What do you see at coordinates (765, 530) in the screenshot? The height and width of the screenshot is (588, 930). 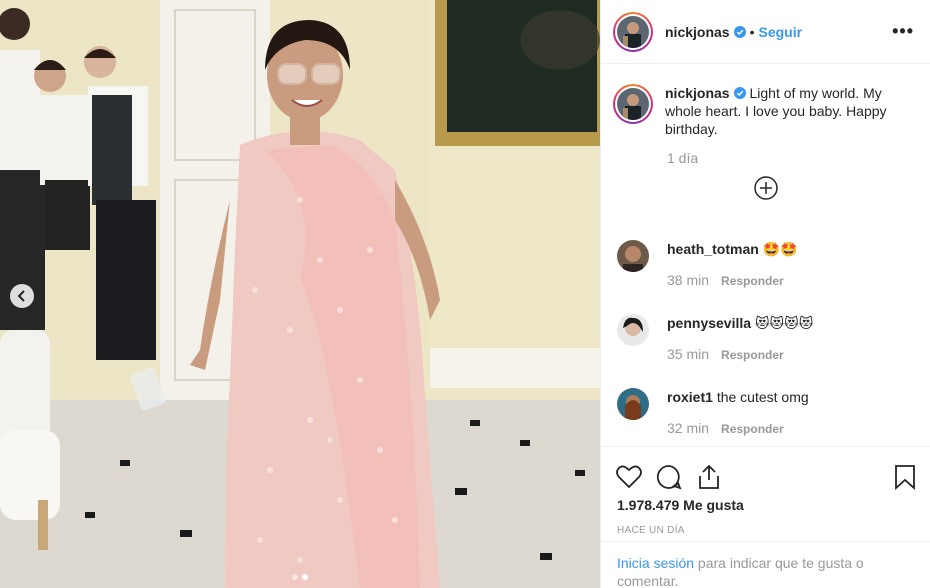 I see `post-date: HACE UN DÍA` at bounding box center [765, 530].